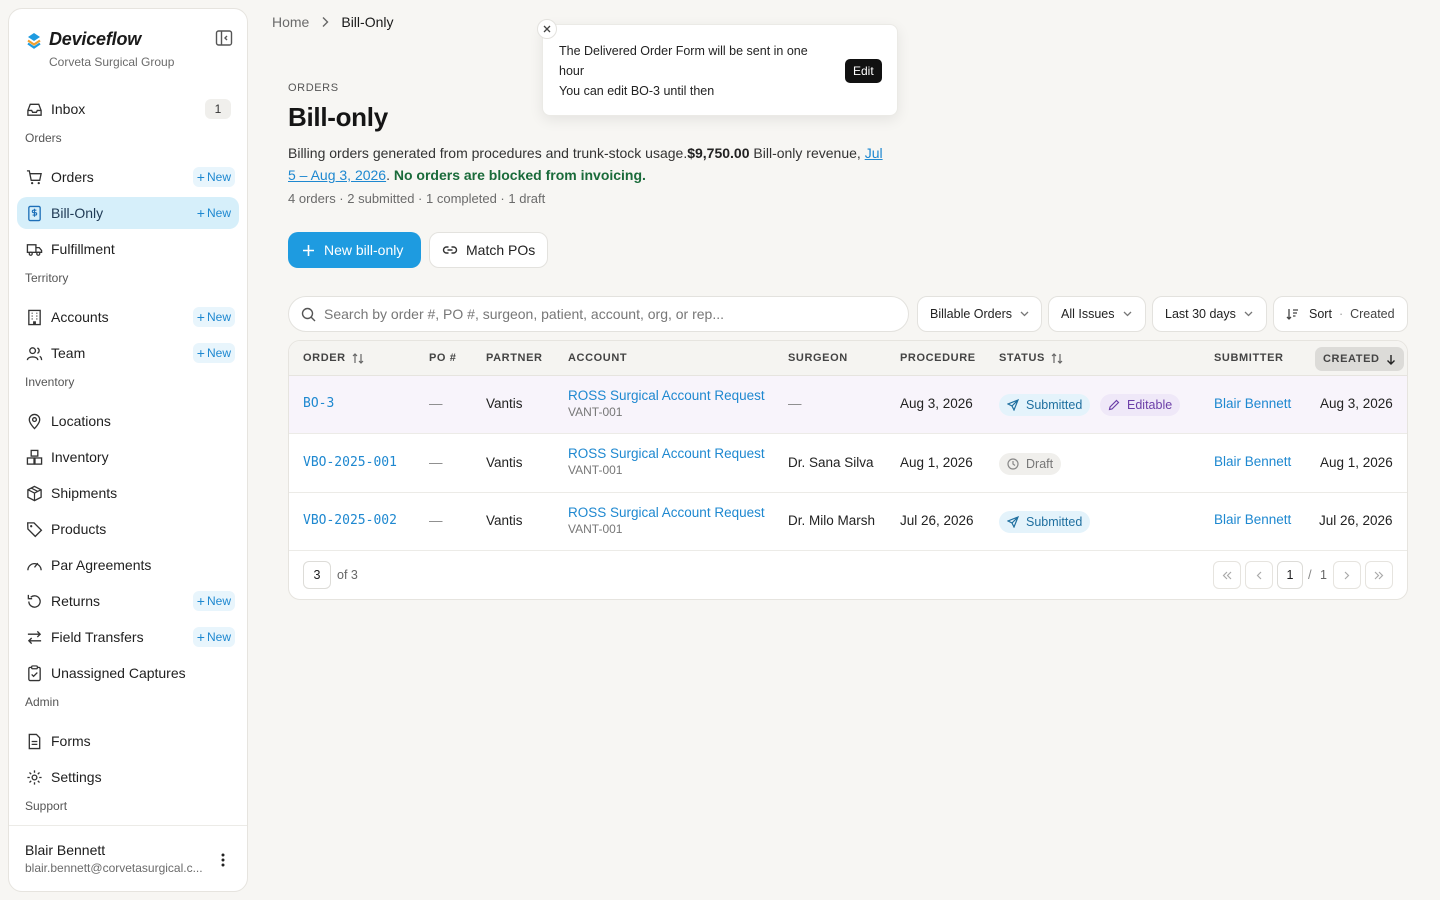 This screenshot has height=900, width=1440. What do you see at coordinates (1340, 314) in the screenshot?
I see `sort-dropdown: Sort · Created` at bounding box center [1340, 314].